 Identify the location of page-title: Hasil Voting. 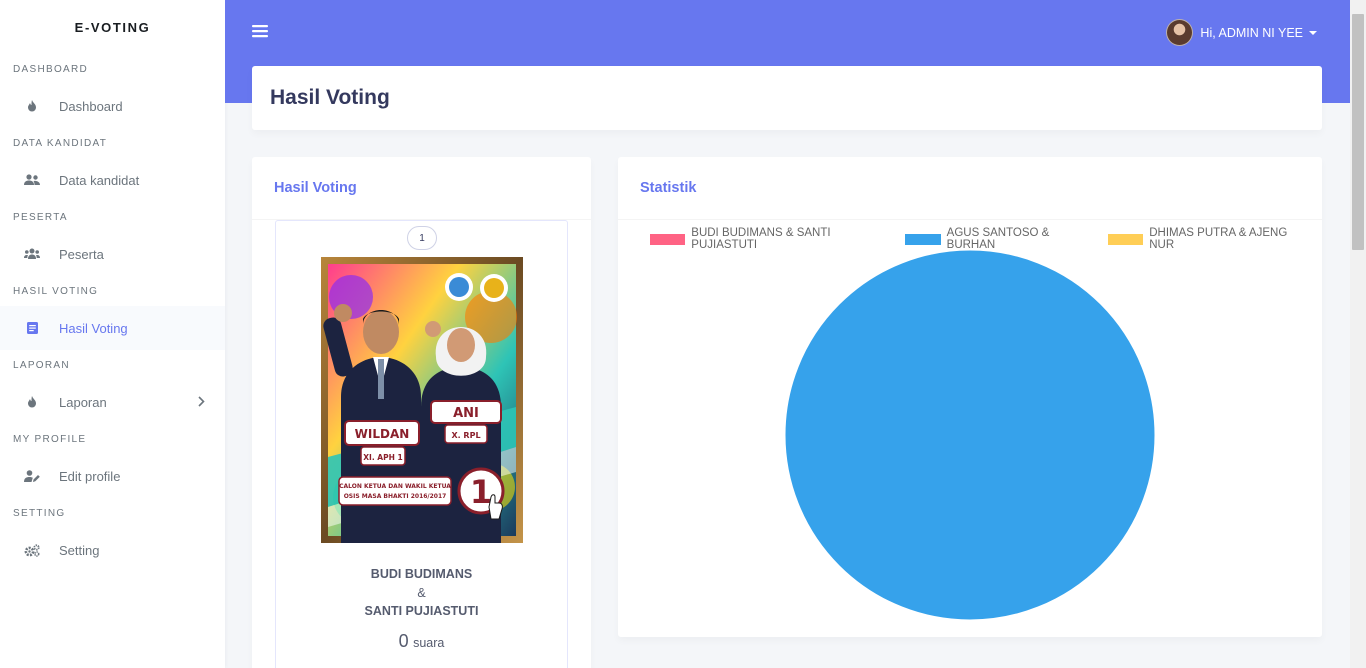
(330, 97).